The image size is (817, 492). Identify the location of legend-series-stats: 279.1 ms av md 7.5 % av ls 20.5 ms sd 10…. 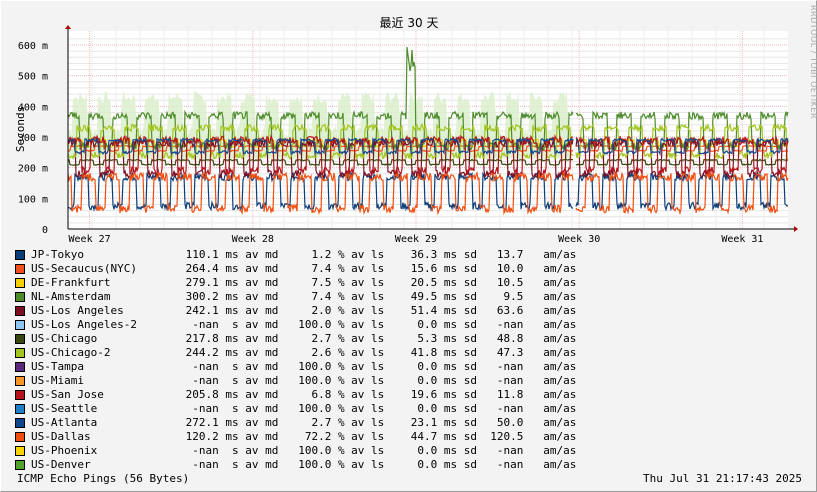
(378, 282).